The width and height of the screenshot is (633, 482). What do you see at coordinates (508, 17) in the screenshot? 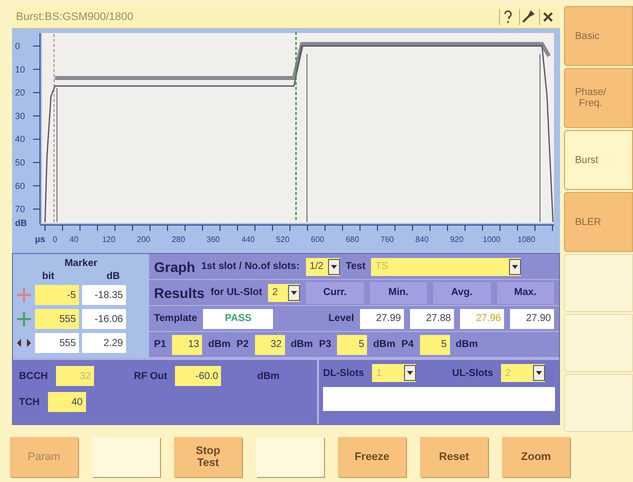
I see `help-icon` at bounding box center [508, 17].